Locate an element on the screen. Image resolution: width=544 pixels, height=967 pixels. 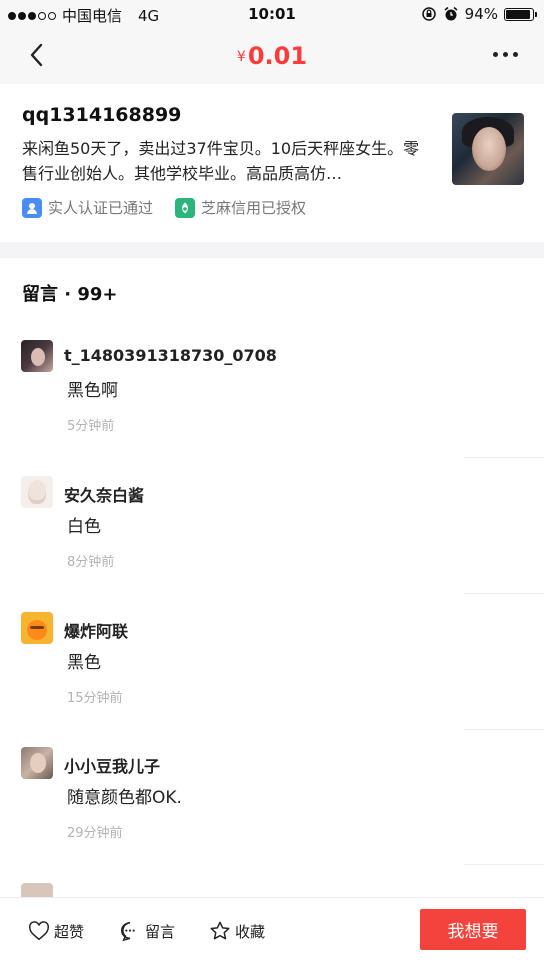
bottom-action-bar: 超赞 留言 收藏 我想要 is located at coordinates (272, 932).